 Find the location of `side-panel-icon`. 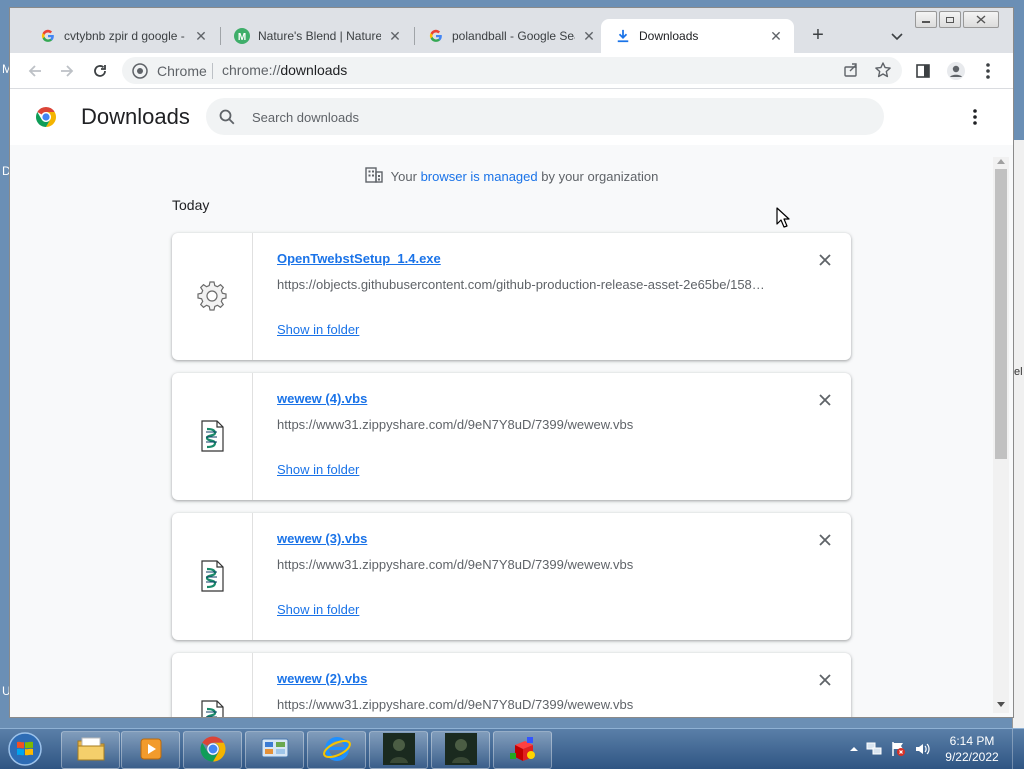

side-panel-icon is located at coordinates (923, 71).